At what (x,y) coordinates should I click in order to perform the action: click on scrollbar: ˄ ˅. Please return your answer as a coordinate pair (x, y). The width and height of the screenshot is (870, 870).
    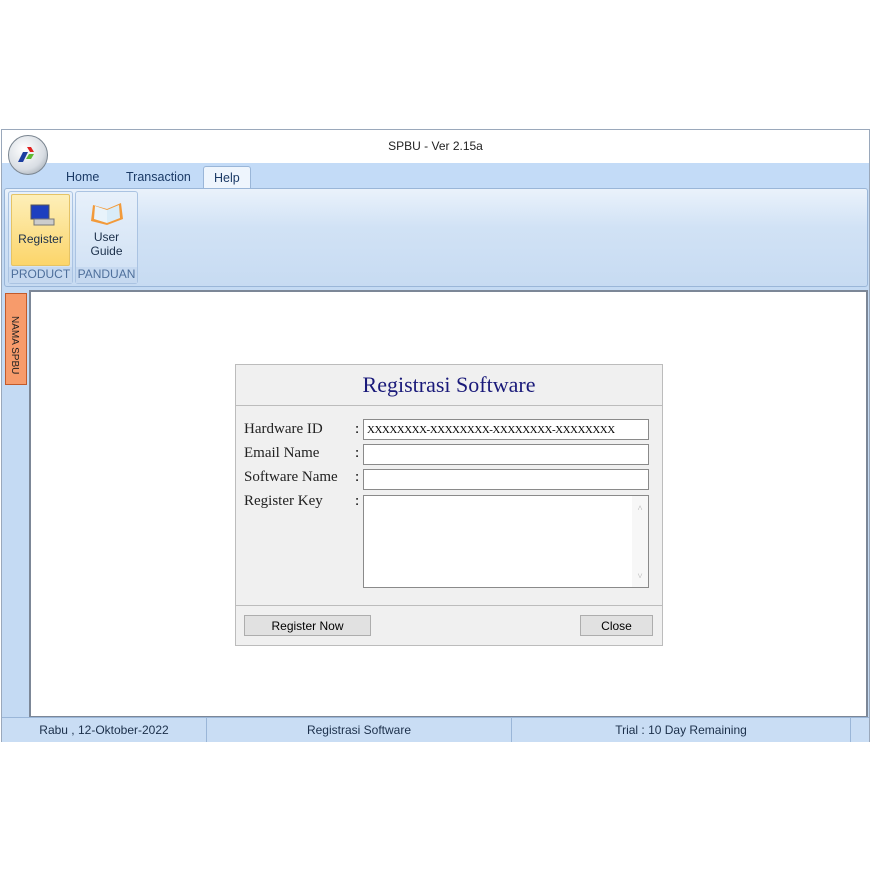
    Looking at the image, I should click on (640, 541).